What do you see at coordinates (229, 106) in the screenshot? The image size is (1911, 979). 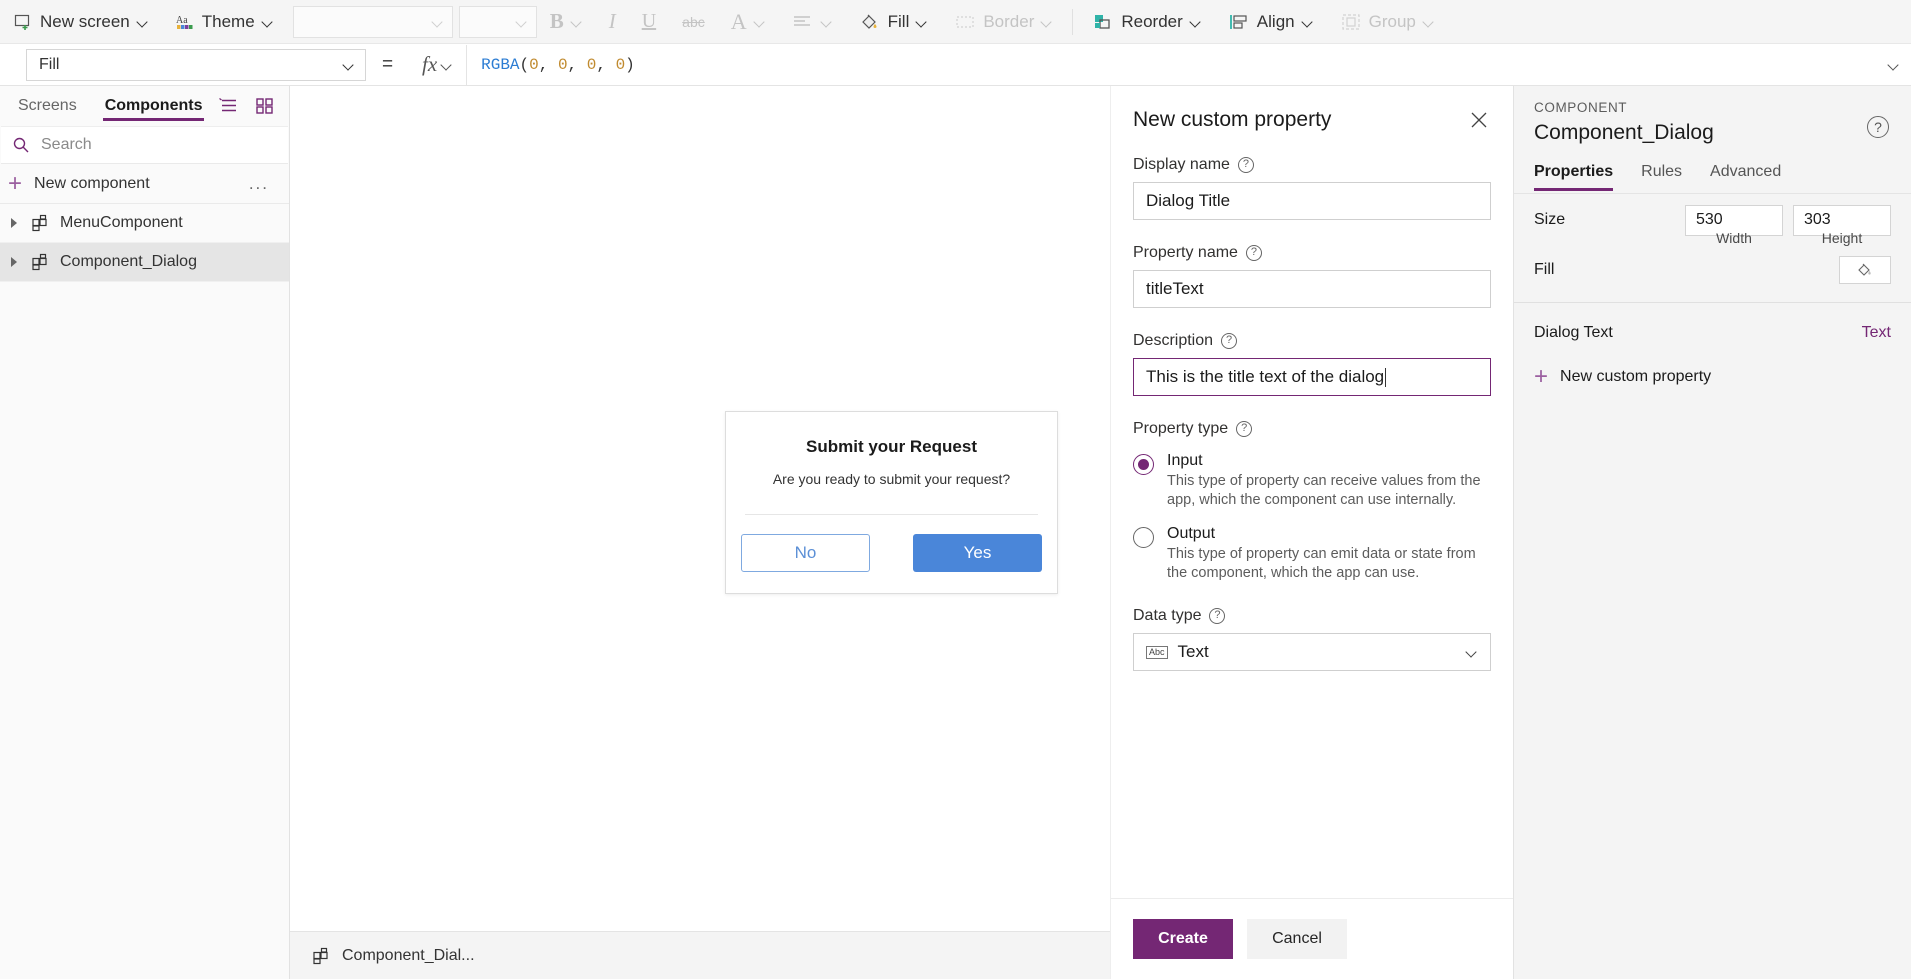 I see `list-view-icon` at bounding box center [229, 106].